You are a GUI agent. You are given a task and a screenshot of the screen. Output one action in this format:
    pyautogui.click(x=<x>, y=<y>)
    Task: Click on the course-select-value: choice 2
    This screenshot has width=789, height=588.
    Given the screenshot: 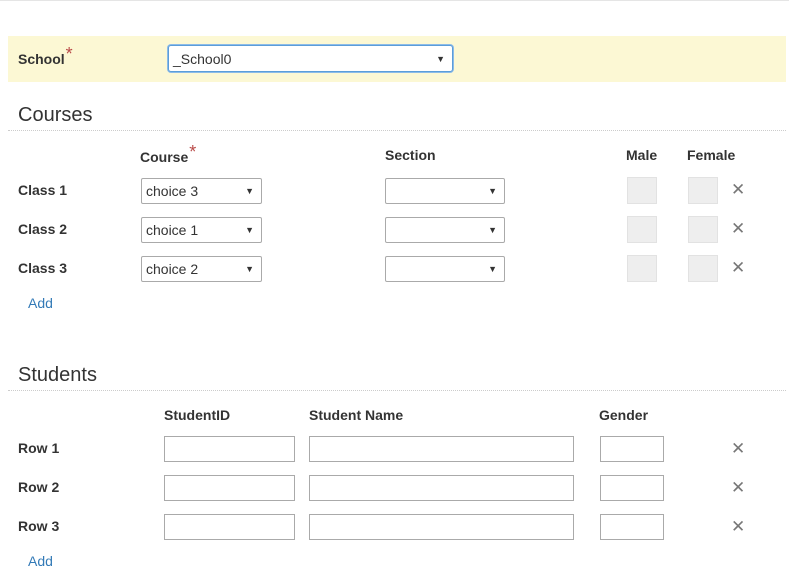 What is the action you would take?
    pyautogui.click(x=172, y=269)
    